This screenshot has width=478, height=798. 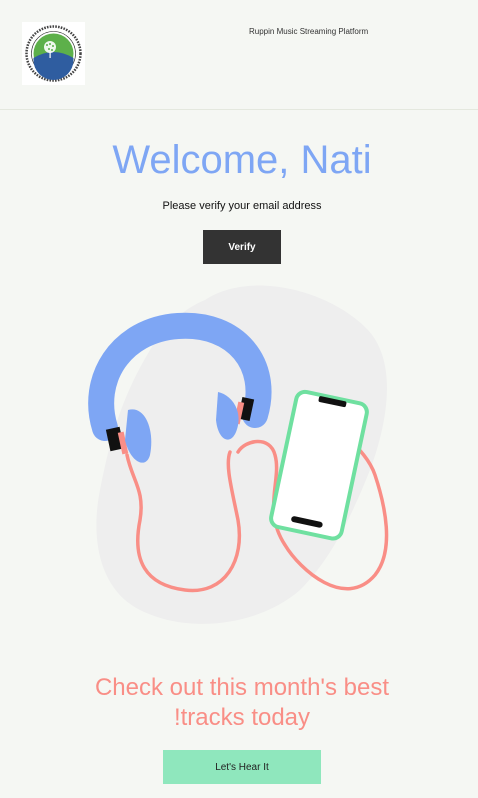 I want to click on cta-line-2: !tracks today, so click(x=242, y=717).